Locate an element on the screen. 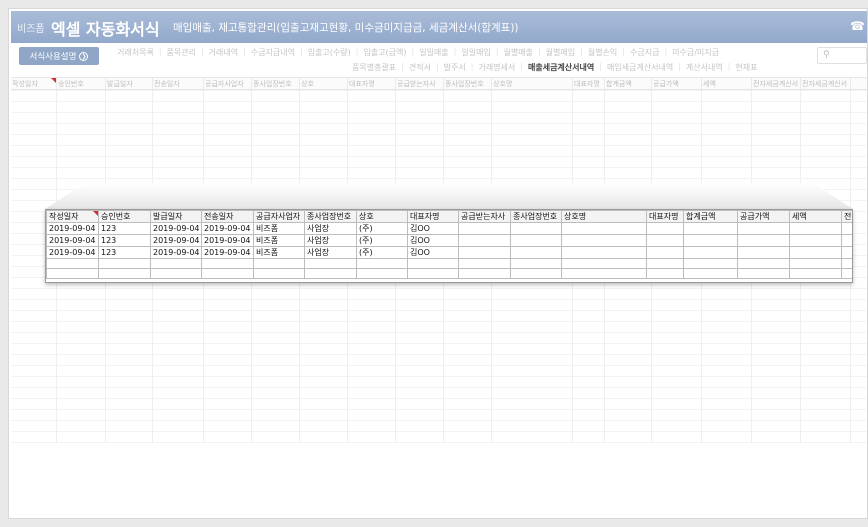 The image size is (868, 527). menu-item: 입출고(수량) is located at coordinates (329, 52).